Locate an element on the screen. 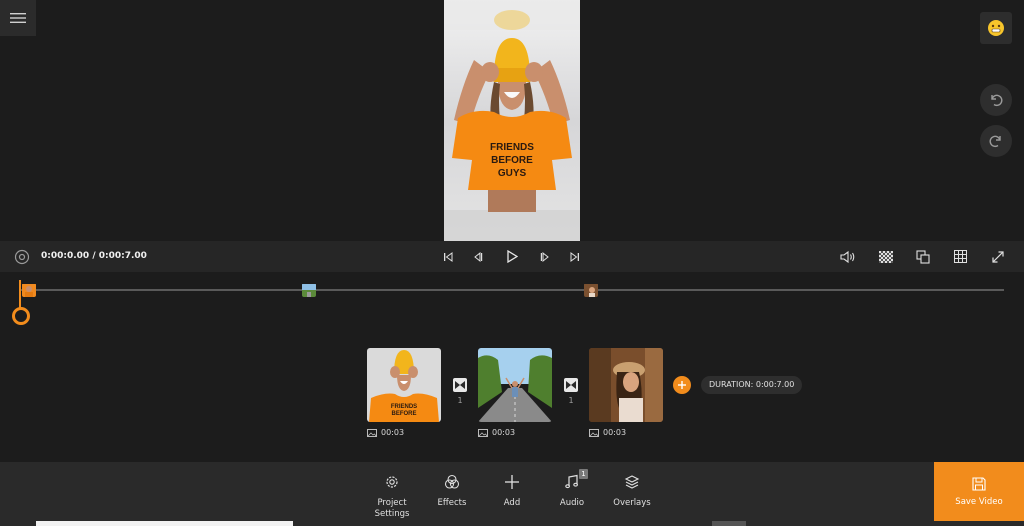 The image size is (1024, 526). effects-icon is located at coordinates (452, 481).